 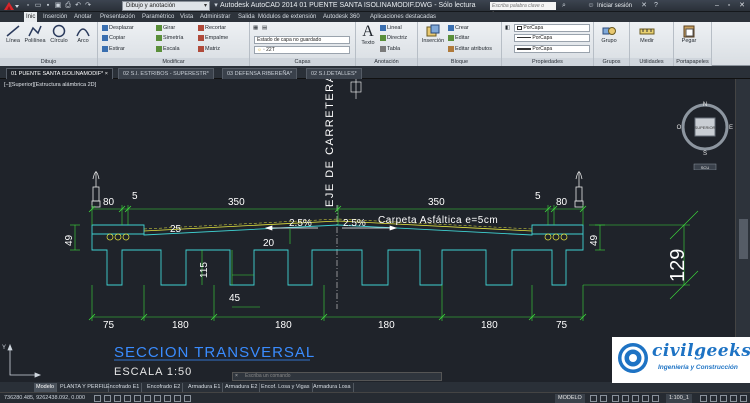 What do you see at coordinates (645, 398) in the screenshot?
I see `show-motion-icon` at bounding box center [645, 398].